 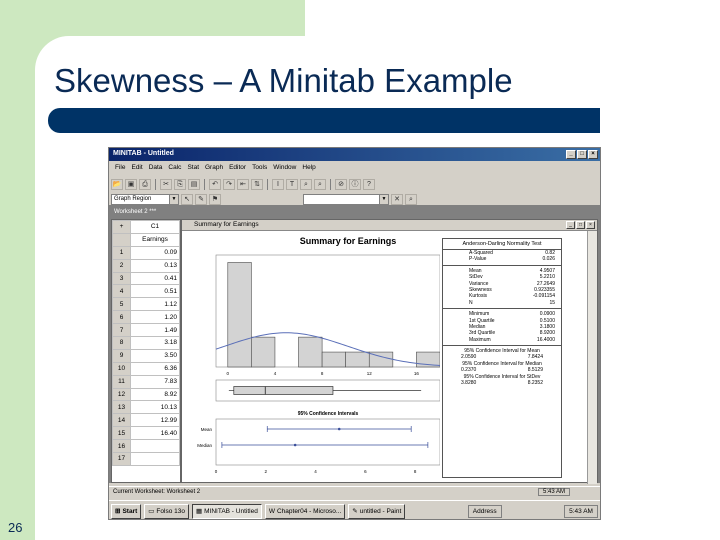 I want to click on cut-icon: ✂, so click(x=166, y=184).